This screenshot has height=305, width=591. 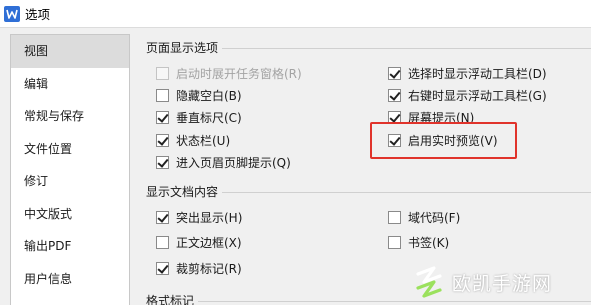 I want to click on sidebar-item-revision: 修订, so click(x=70, y=181).